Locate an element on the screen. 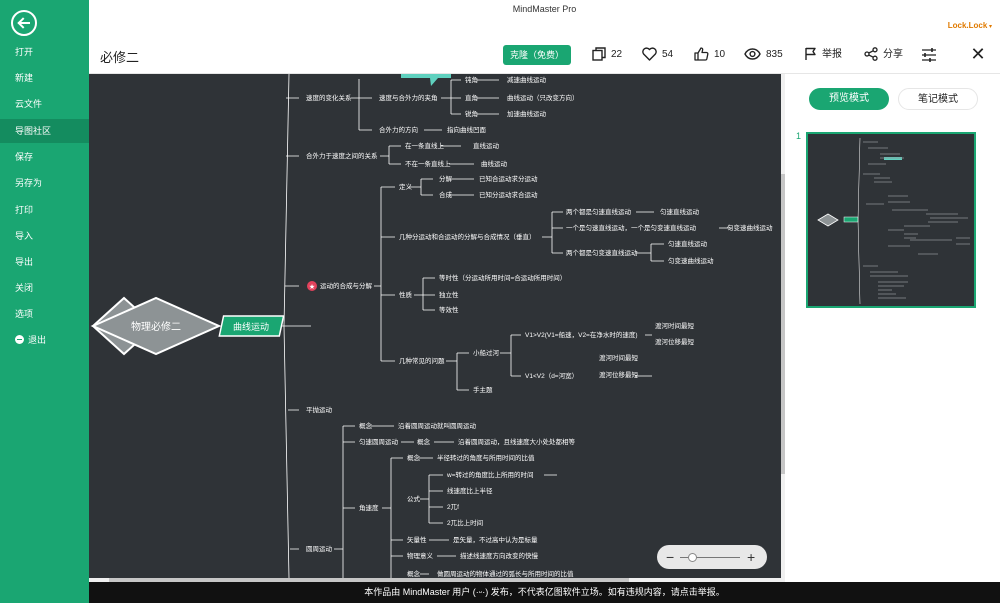  user-menu: Lock.Lock is located at coordinates (970, 25).